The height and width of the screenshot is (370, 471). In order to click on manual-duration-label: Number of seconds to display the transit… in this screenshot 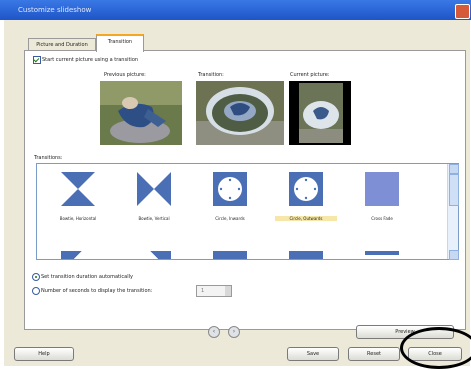, I will do `click(97, 291)`.